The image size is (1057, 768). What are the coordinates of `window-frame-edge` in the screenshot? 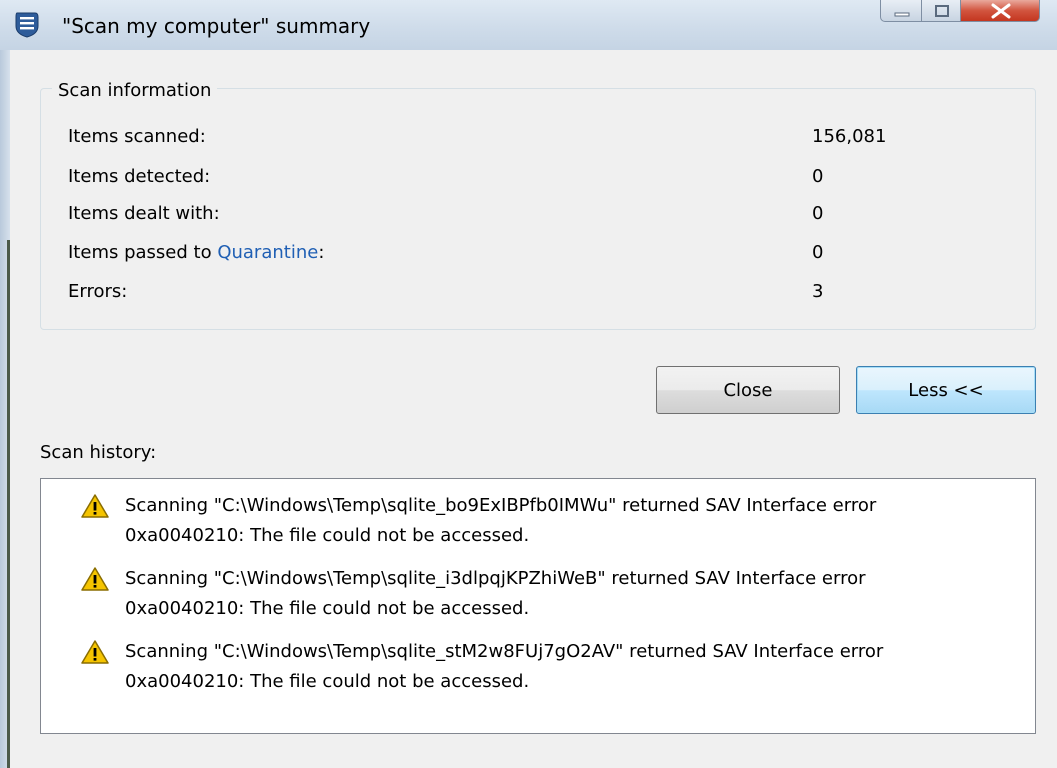 It's located at (8, 504).